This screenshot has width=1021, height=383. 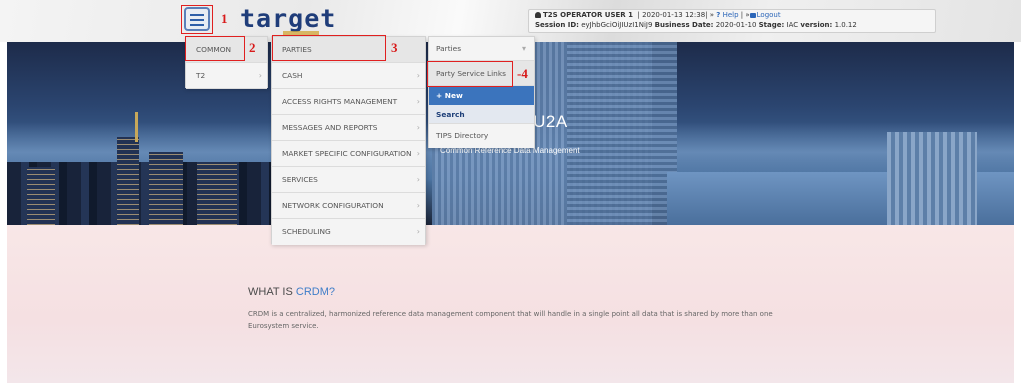 I want to click on what-is-heading: WHAT IS CRDM?, so click(x=291, y=292).